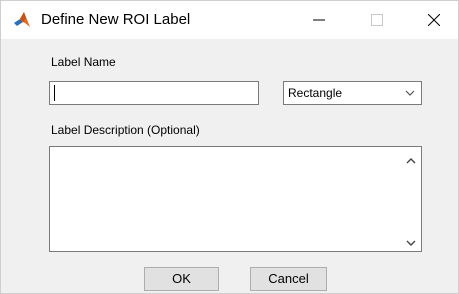  Describe the element at coordinates (229, 20) in the screenshot. I see `title-bar: Define New ROI Label` at that location.